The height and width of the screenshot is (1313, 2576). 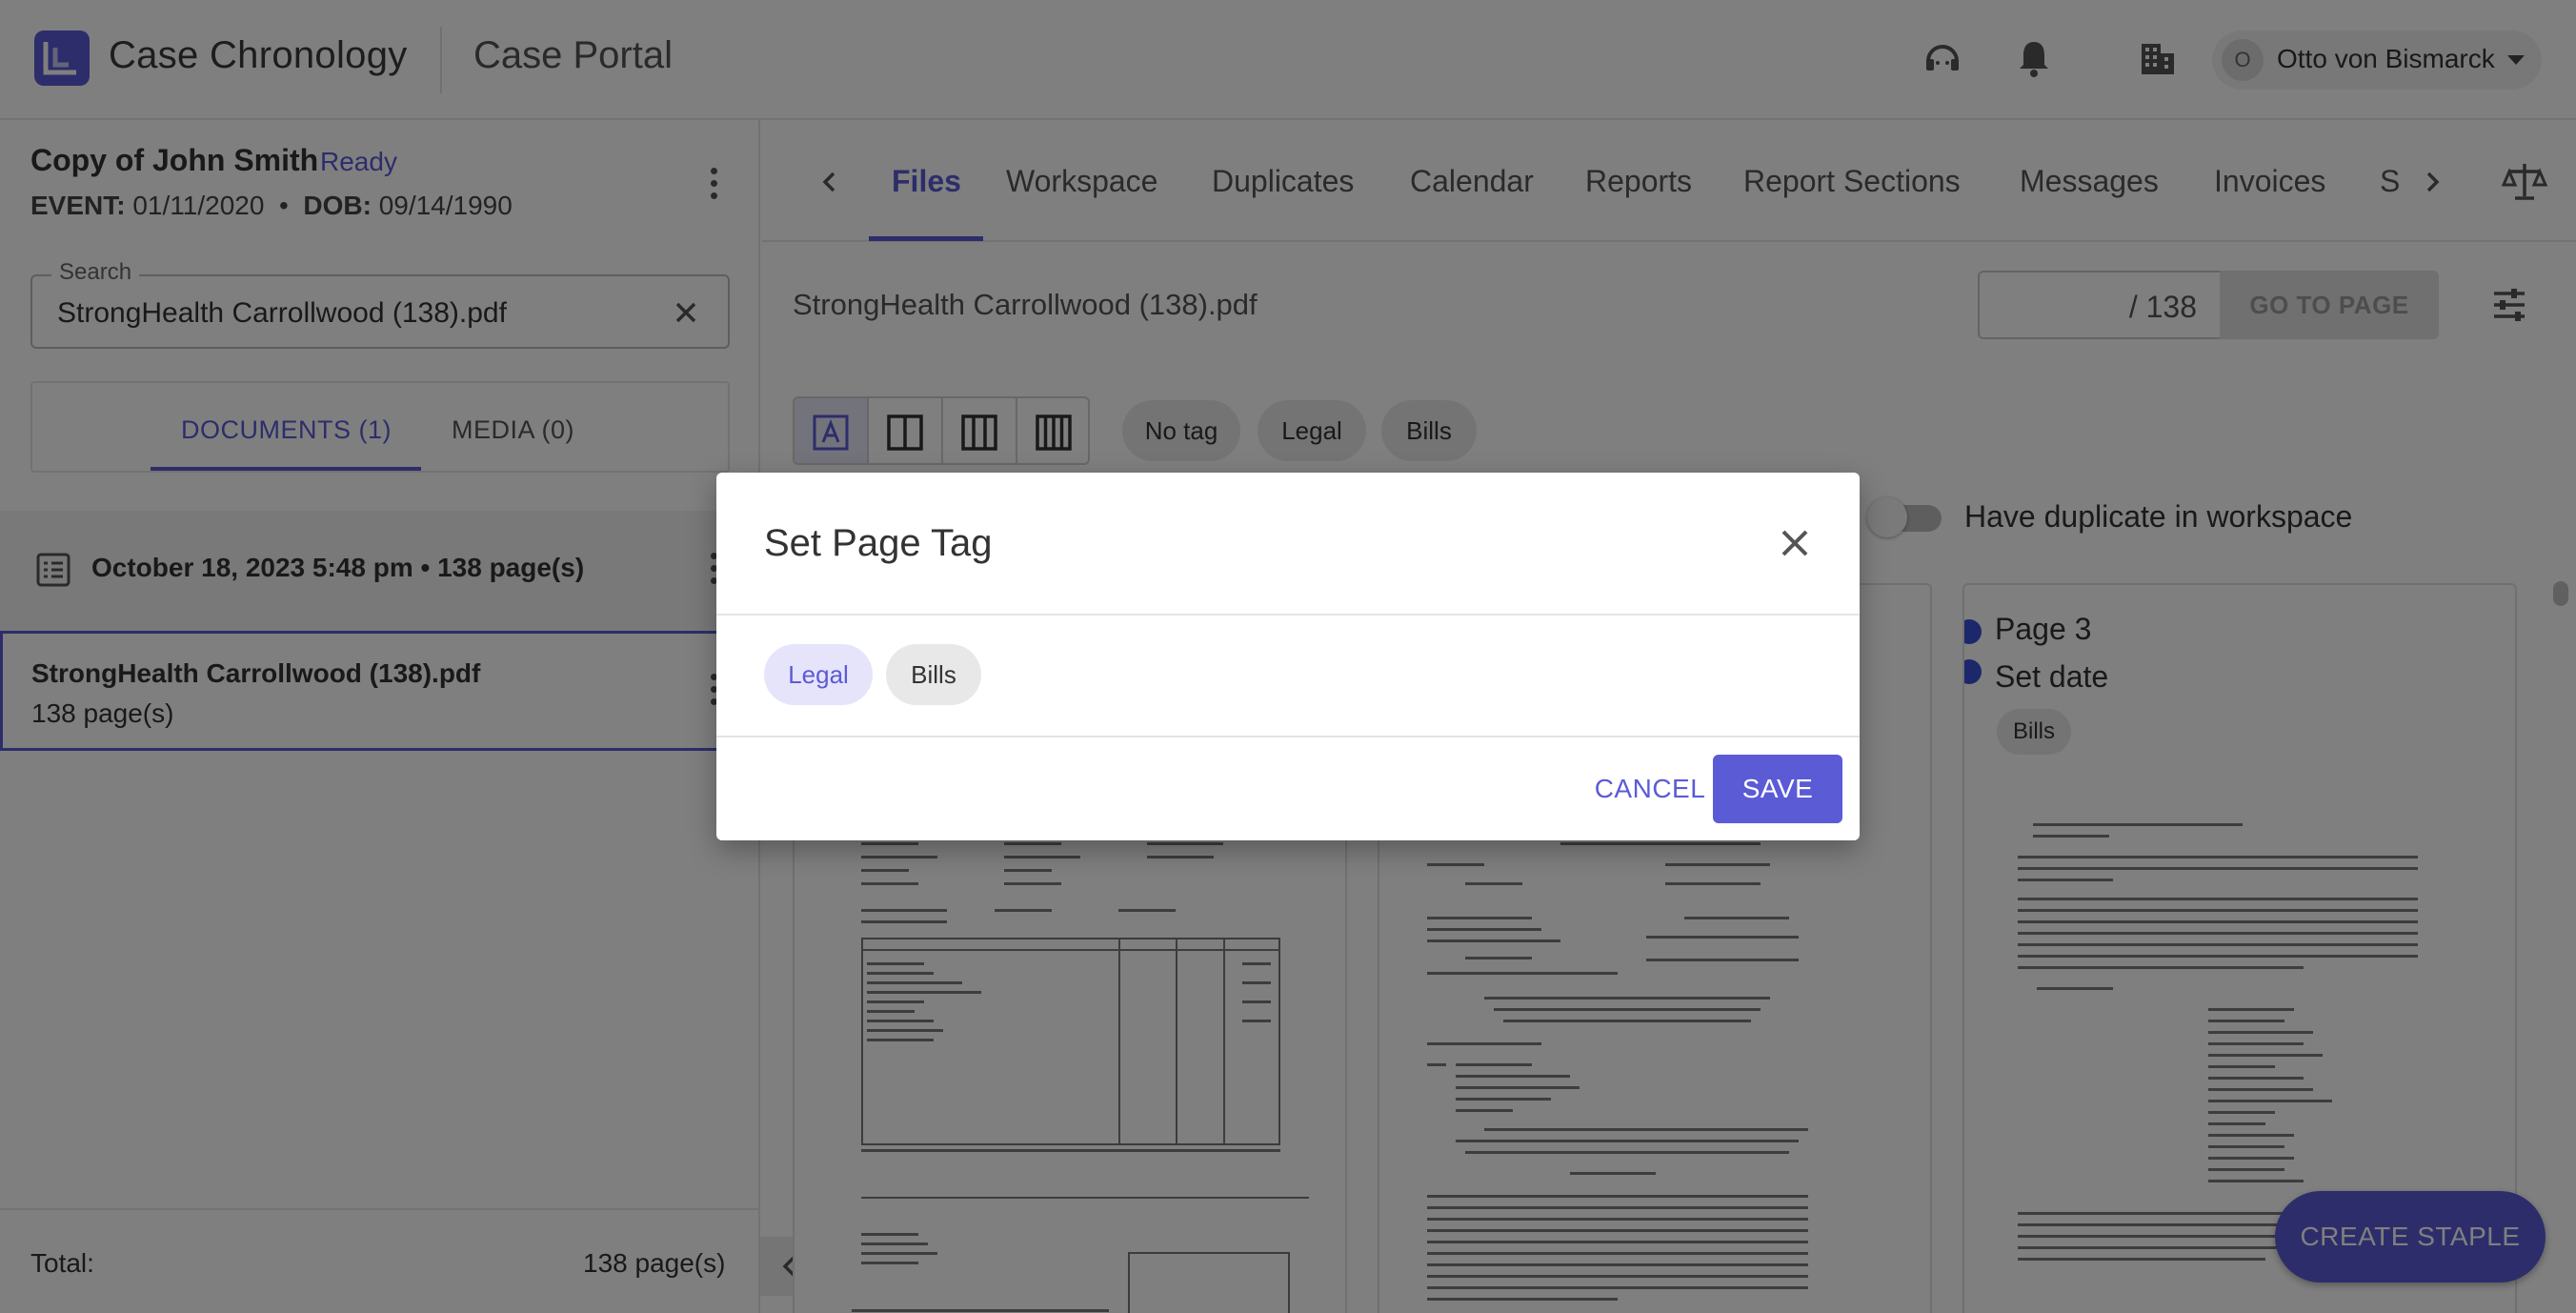 I want to click on dialog-title: Set Page Tag, so click(x=879, y=543).